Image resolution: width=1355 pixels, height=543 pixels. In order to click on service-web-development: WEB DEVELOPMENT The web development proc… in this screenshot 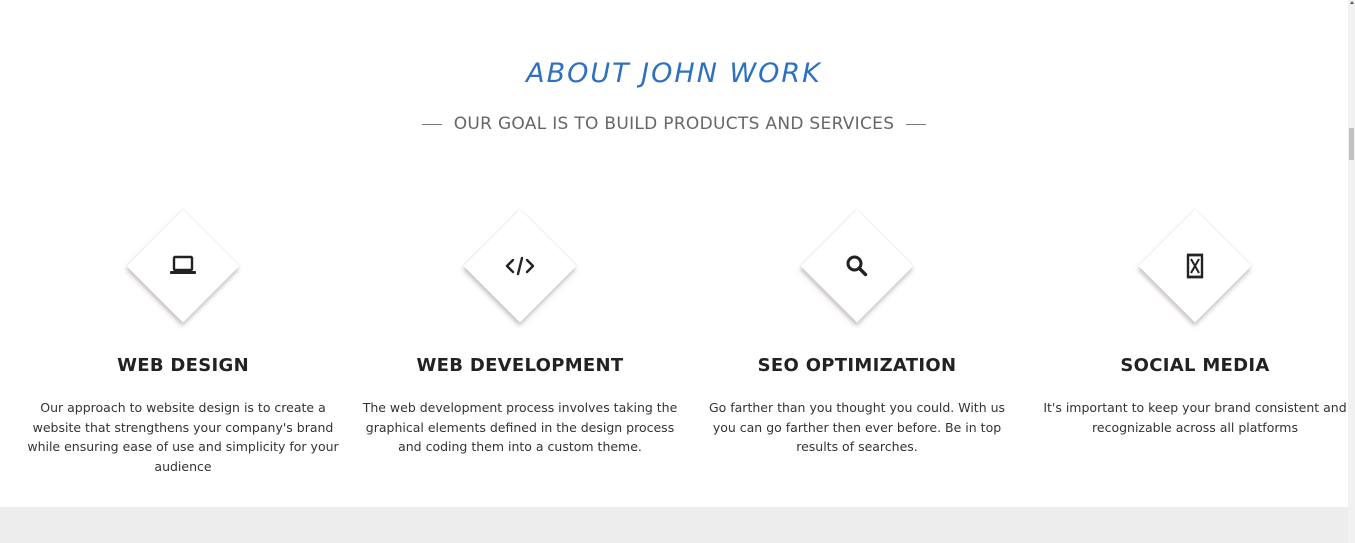, I will do `click(520, 333)`.